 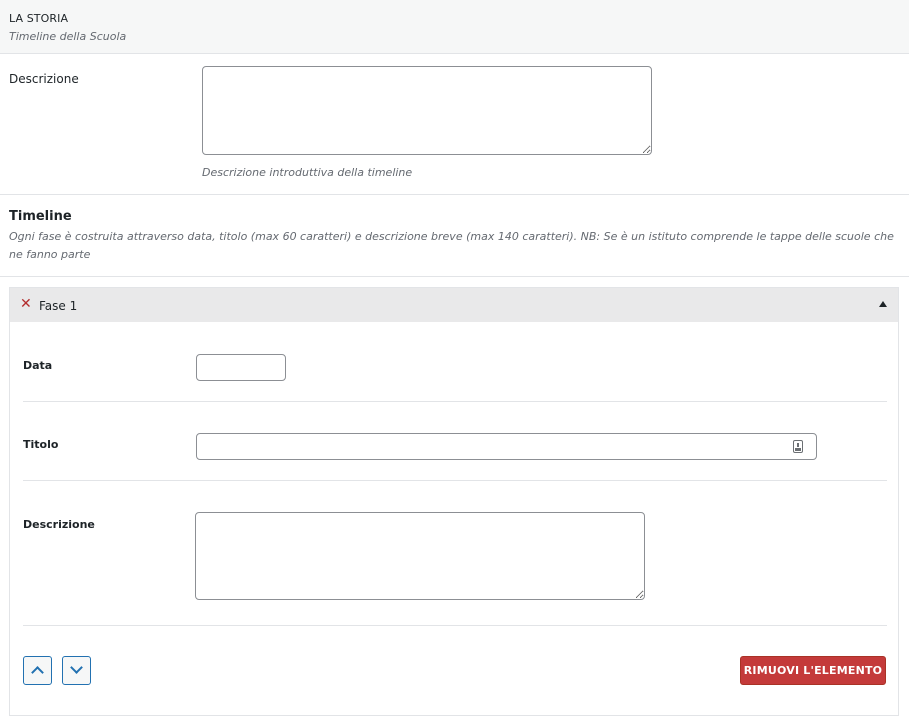 What do you see at coordinates (427, 110) in the screenshot?
I see `description-textarea` at bounding box center [427, 110].